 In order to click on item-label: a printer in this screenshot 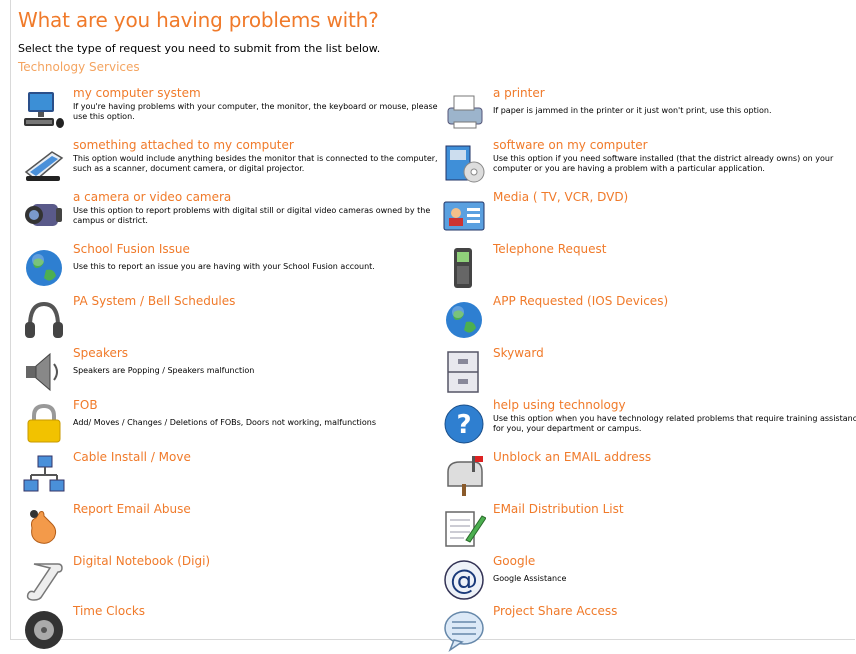, I will do `click(519, 93)`.